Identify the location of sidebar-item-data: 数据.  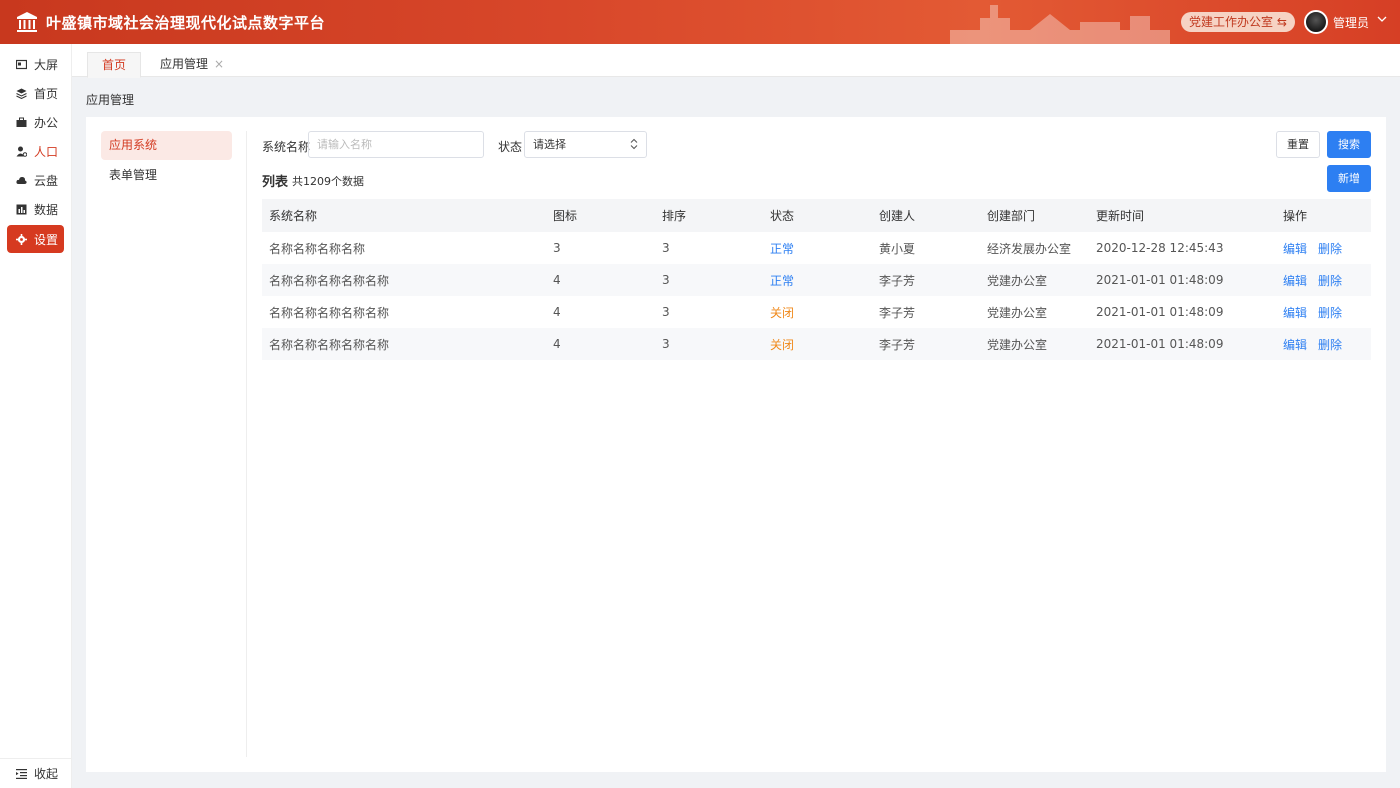
(35, 209).